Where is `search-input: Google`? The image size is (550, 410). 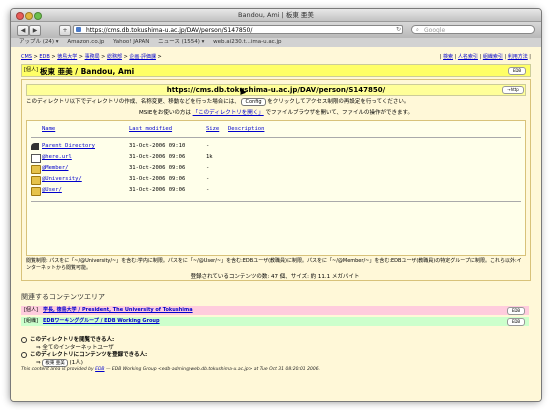 search-input: Google is located at coordinates (473, 29).